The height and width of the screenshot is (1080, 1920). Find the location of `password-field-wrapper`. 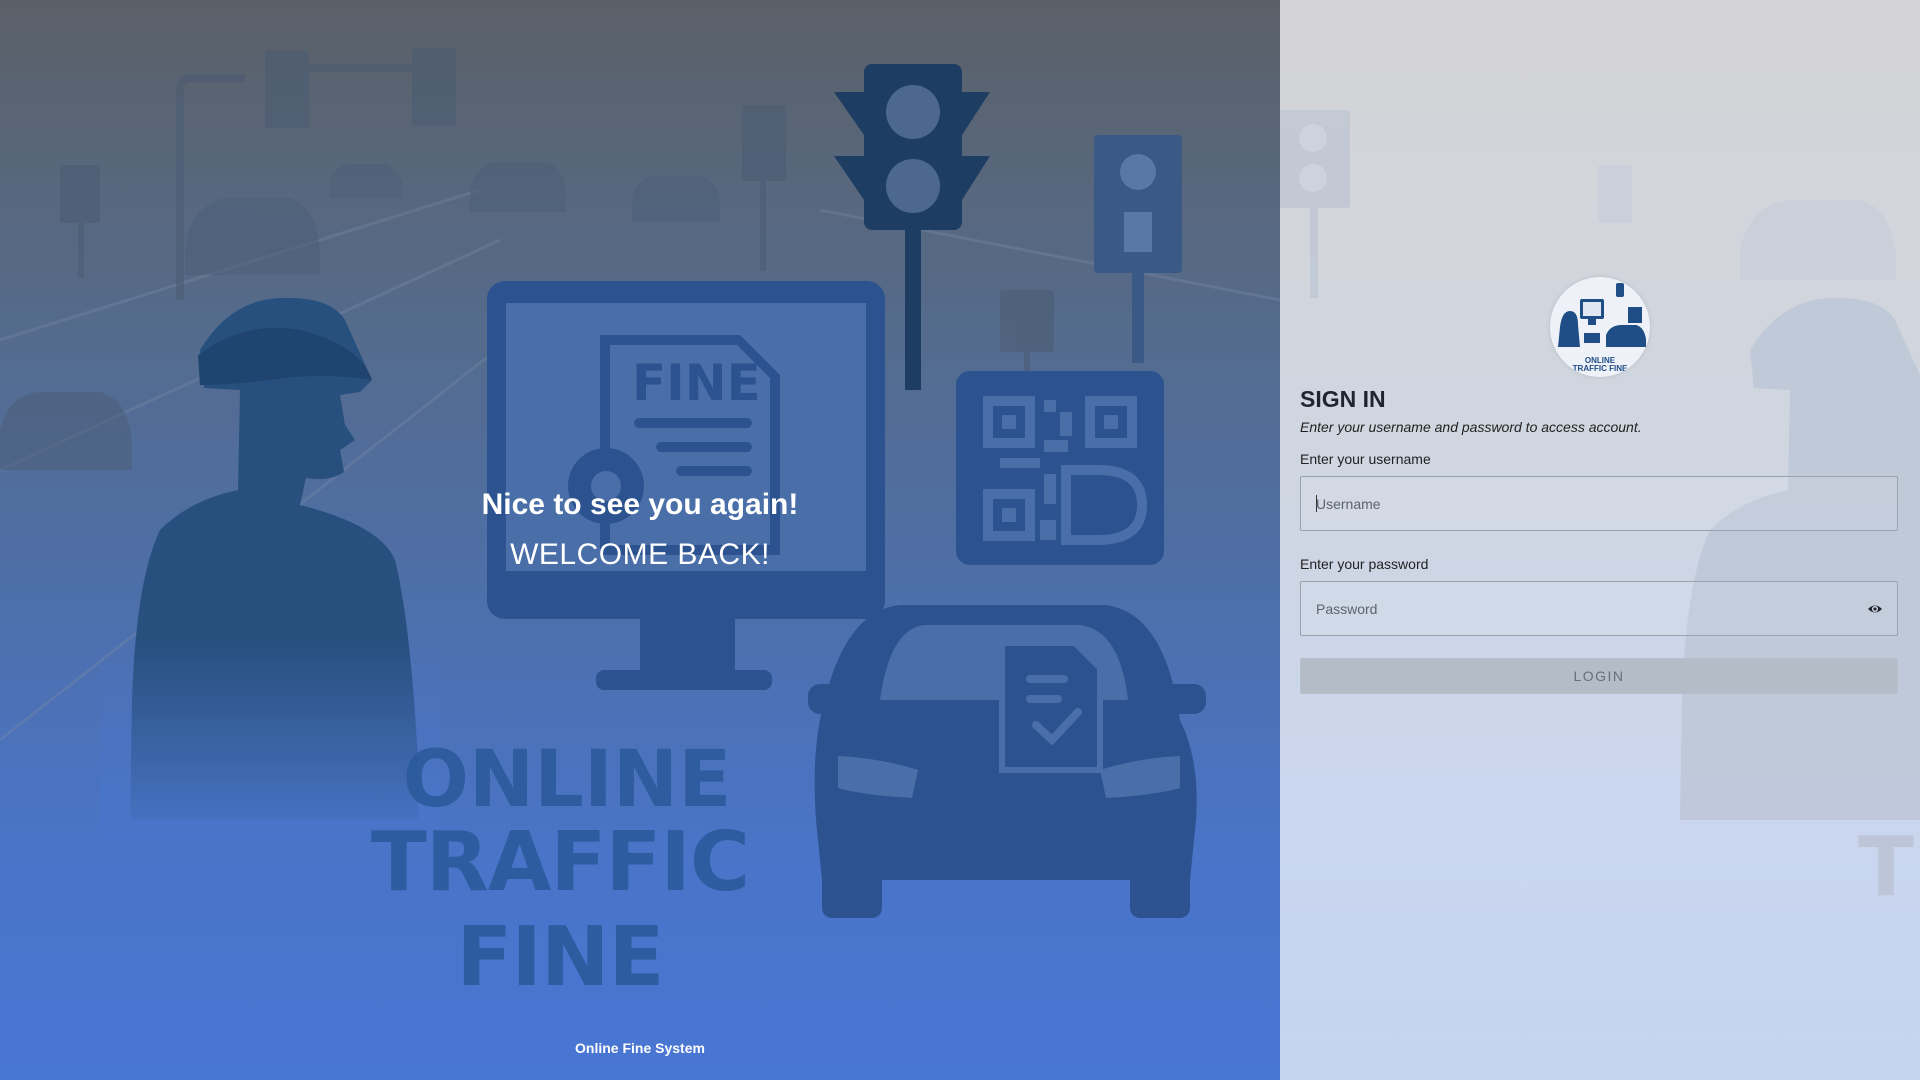

password-field-wrapper is located at coordinates (1599, 608).